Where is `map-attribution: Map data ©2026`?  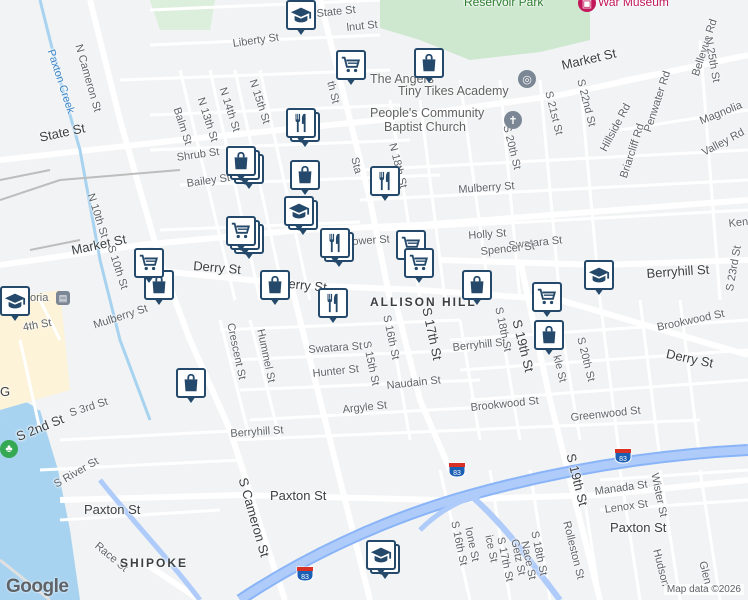 map-attribution: Map data ©2026 is located at coordinates (703, 589).